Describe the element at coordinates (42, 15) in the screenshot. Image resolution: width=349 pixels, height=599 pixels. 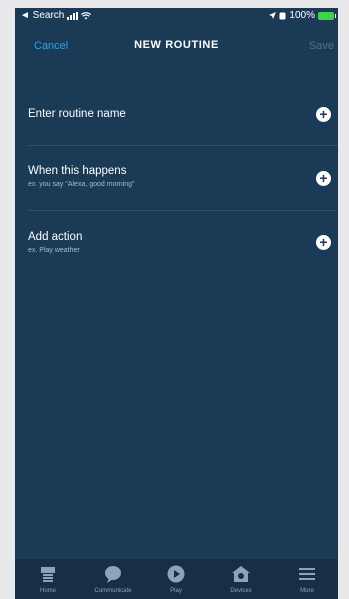
I see `back-to-search-link: ◄ Search` at that location.